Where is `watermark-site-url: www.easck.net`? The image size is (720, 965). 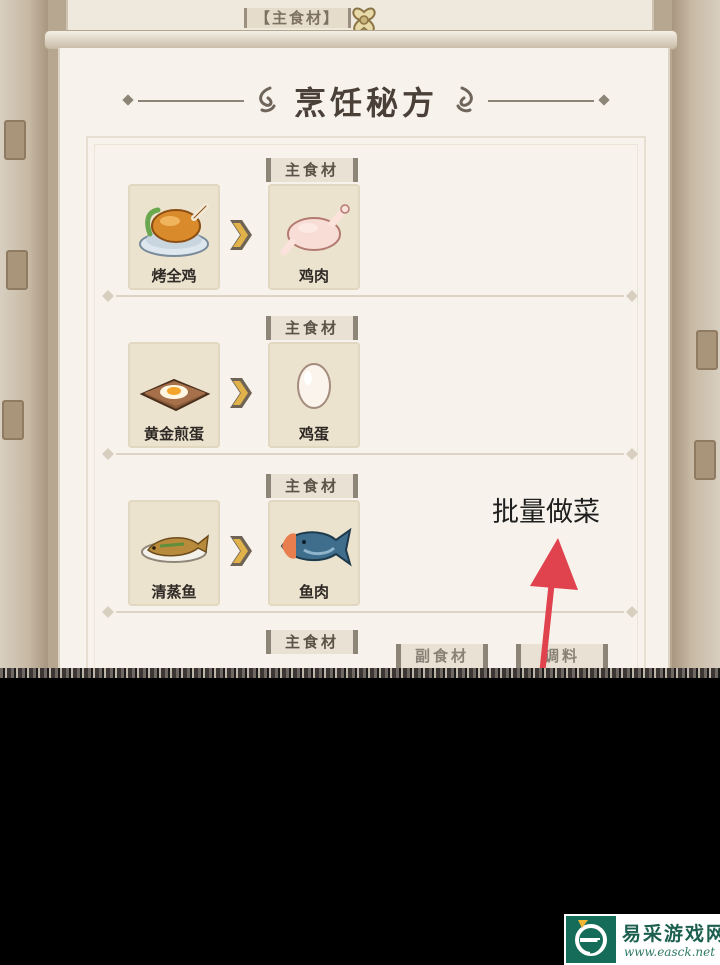
watermark-site-url: www.easck.net is located at coordinates (670, 952).